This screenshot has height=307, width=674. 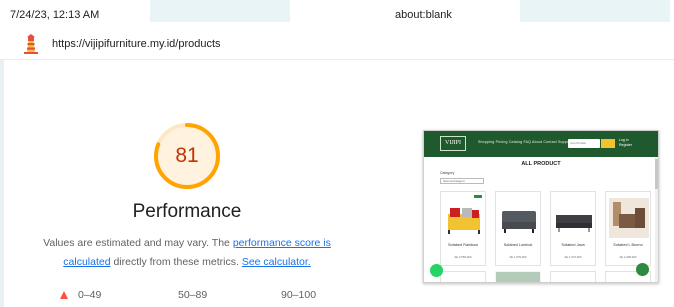 I want to click on chat-icon, so click(x=642, y=269).